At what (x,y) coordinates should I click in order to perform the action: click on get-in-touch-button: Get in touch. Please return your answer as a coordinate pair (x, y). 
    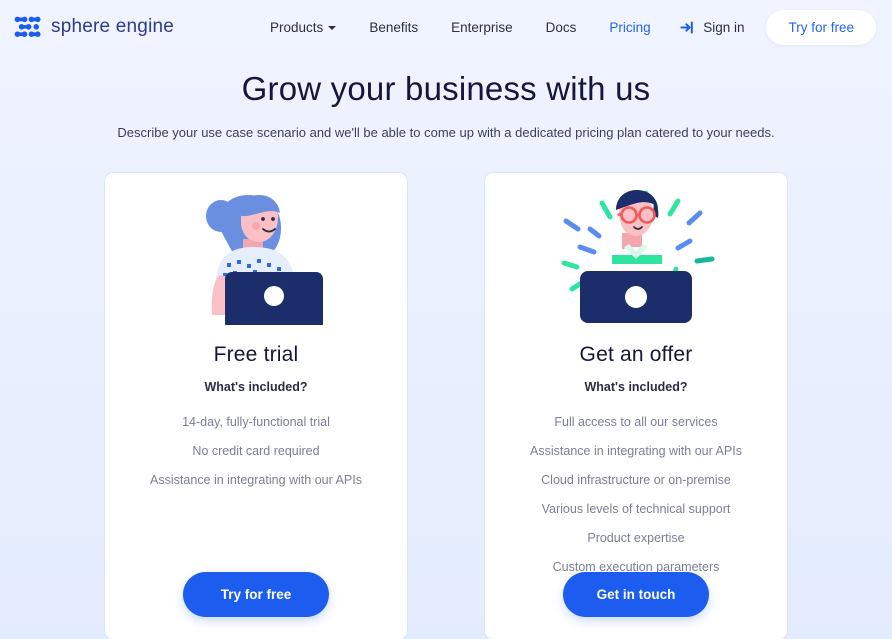
    Looking at the image, I should click on (636, 594).